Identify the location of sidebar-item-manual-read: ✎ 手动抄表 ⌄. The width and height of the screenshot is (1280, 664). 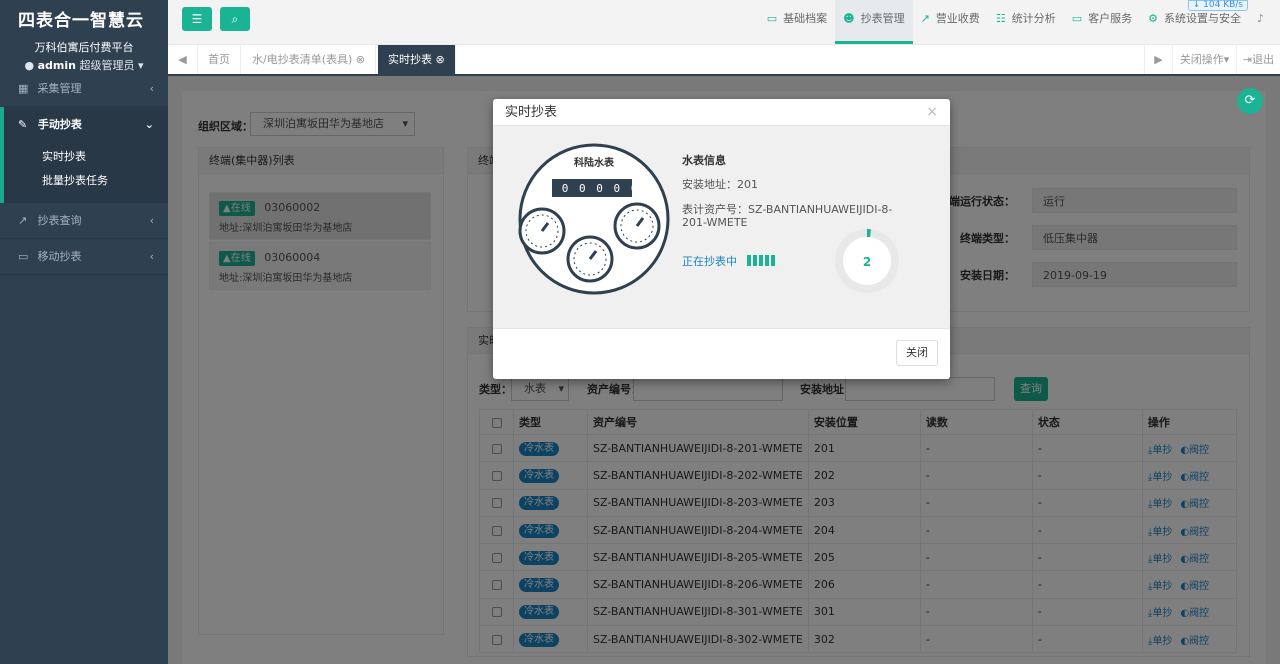
(84, 125).